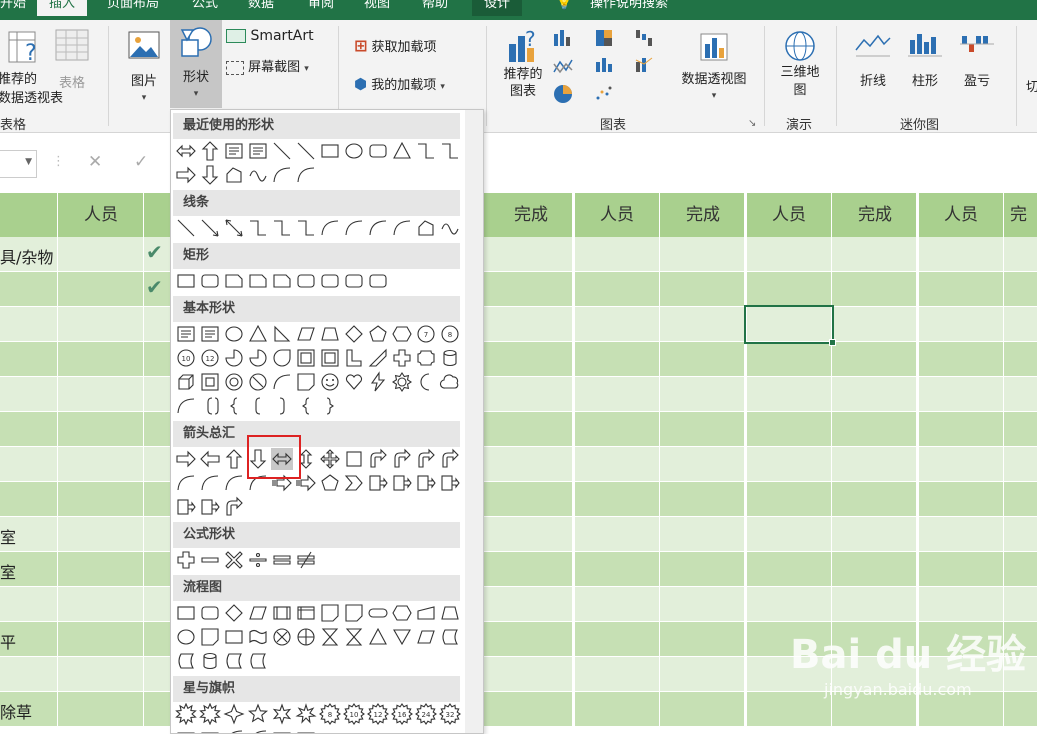 Image resolution: width=1037 pixels, height=734 pixels. Describe the element at coordinates (518, 499) in the screenshot. I see `table-row` at that location.